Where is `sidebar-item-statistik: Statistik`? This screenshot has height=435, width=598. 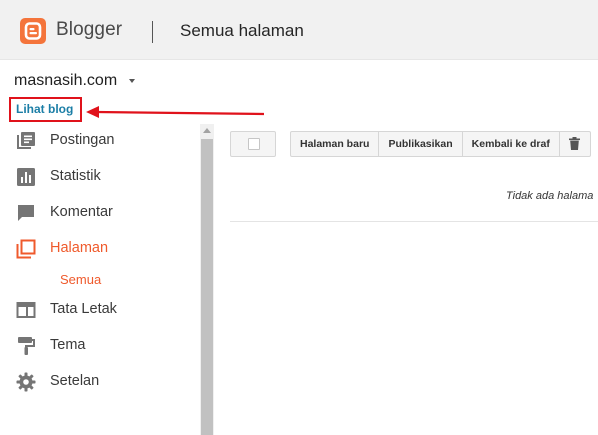
sidebar-item-statistik: Statistik is located at coordinates (99, 177).